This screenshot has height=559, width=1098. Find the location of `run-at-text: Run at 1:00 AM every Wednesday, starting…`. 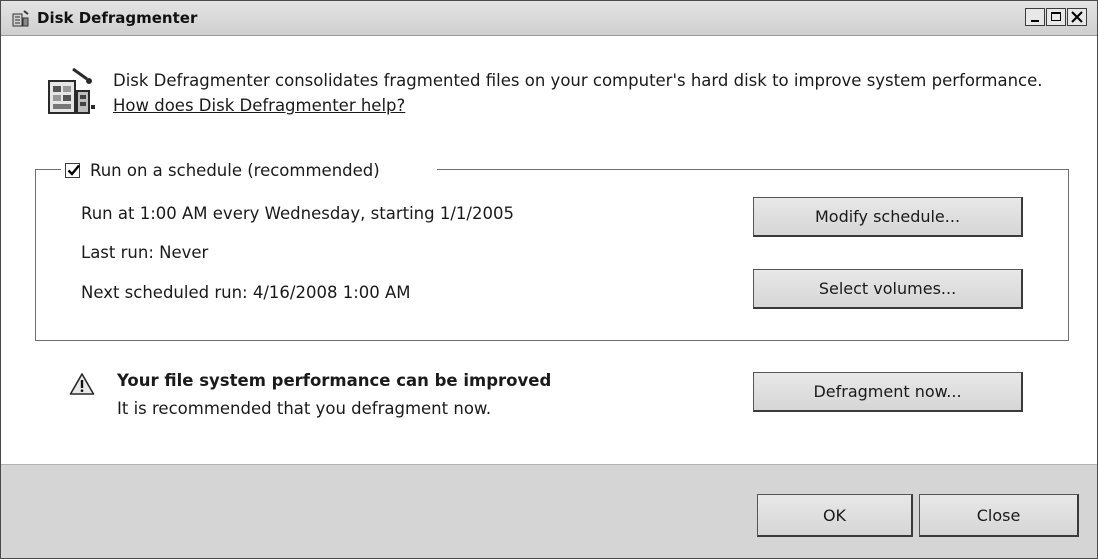

run-at-text: Run at 1:00 AM every Wednesday, starting… is located at coordinates (297, 213).